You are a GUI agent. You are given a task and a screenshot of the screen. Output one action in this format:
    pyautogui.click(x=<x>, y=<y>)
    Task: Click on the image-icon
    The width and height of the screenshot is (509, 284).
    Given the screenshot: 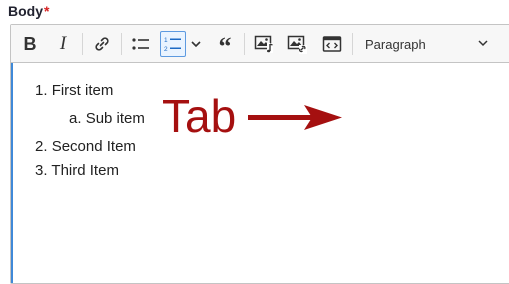 What is the action you would take?
    pyautogui.click(x=297, y=44)
    